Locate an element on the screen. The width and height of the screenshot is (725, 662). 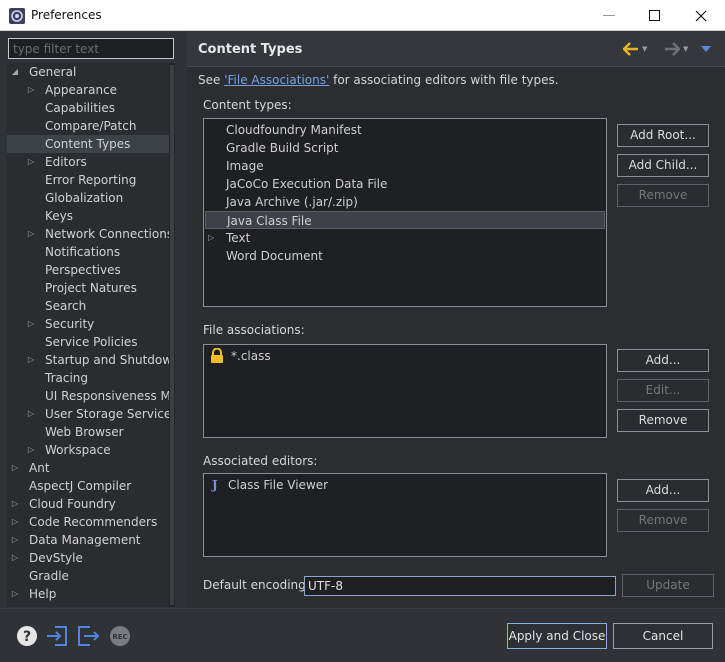
tree-item: ▷ Code Recommenders is located at coordinates (88, 522).